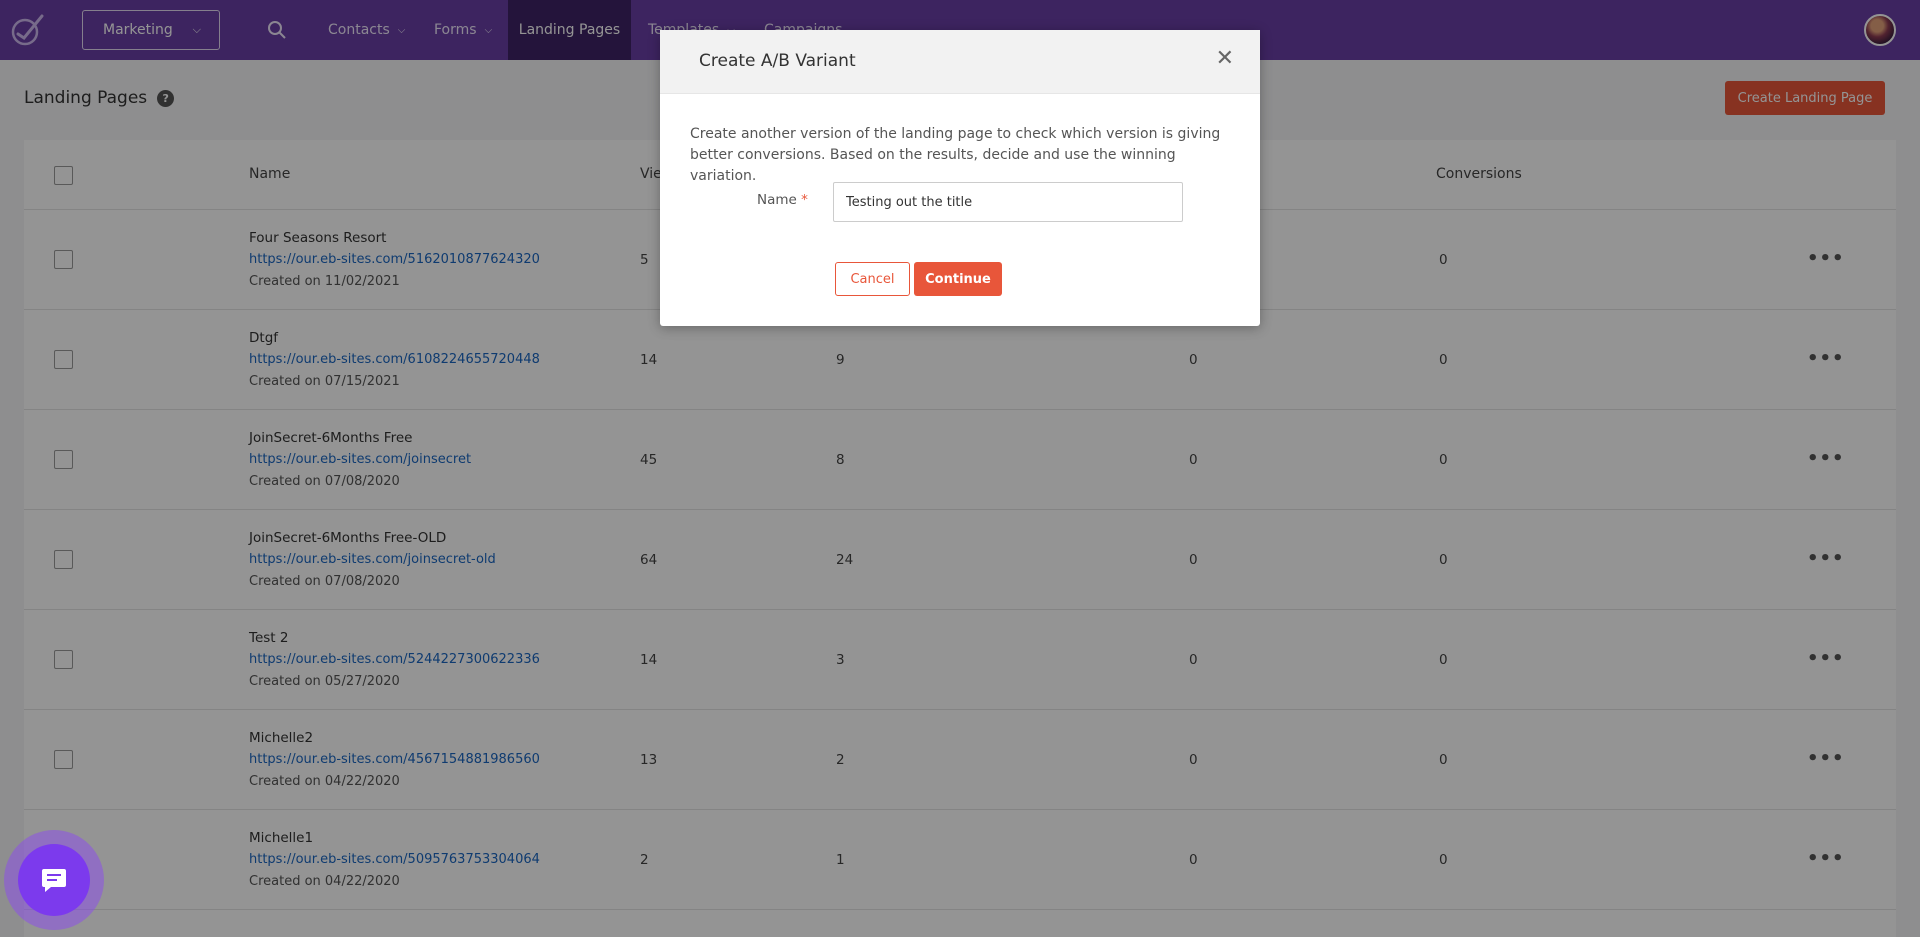 This screenshot has height=937, width=1920. I want to click on chat-icon, so click(54, 880).